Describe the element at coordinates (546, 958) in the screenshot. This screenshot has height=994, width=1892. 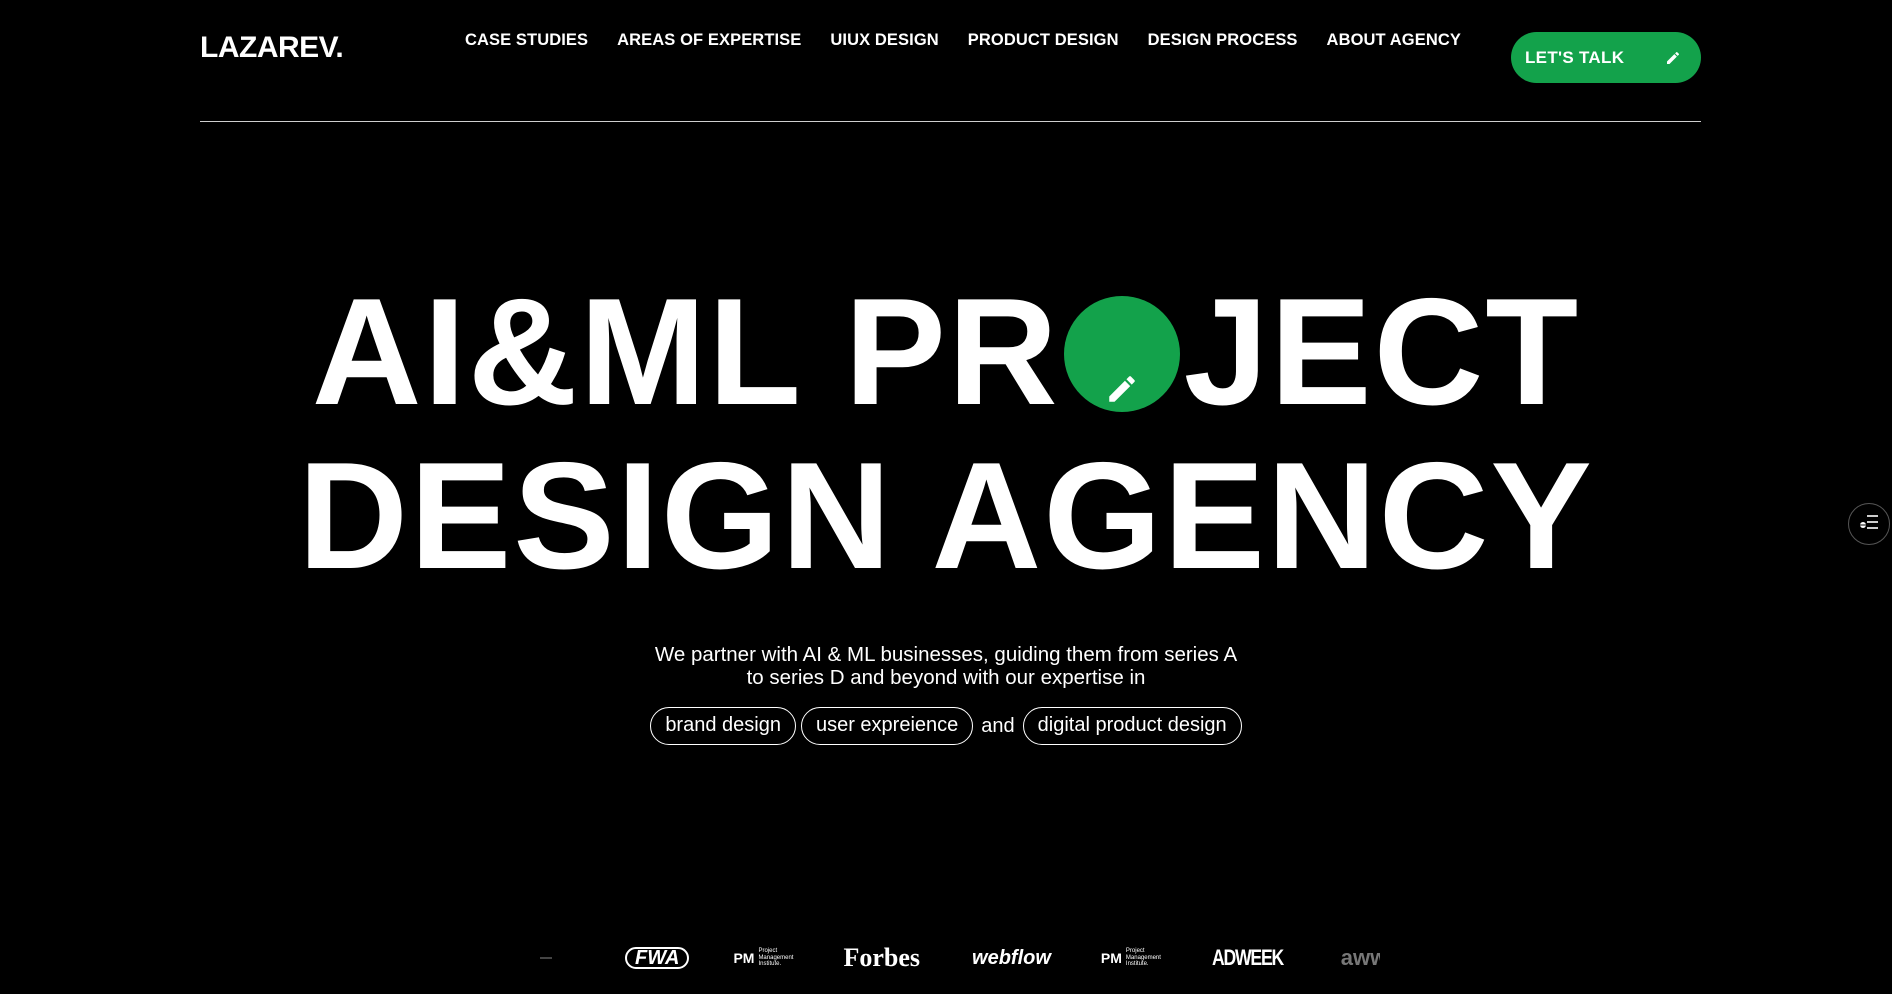
I see `logo-fragment` at that location.